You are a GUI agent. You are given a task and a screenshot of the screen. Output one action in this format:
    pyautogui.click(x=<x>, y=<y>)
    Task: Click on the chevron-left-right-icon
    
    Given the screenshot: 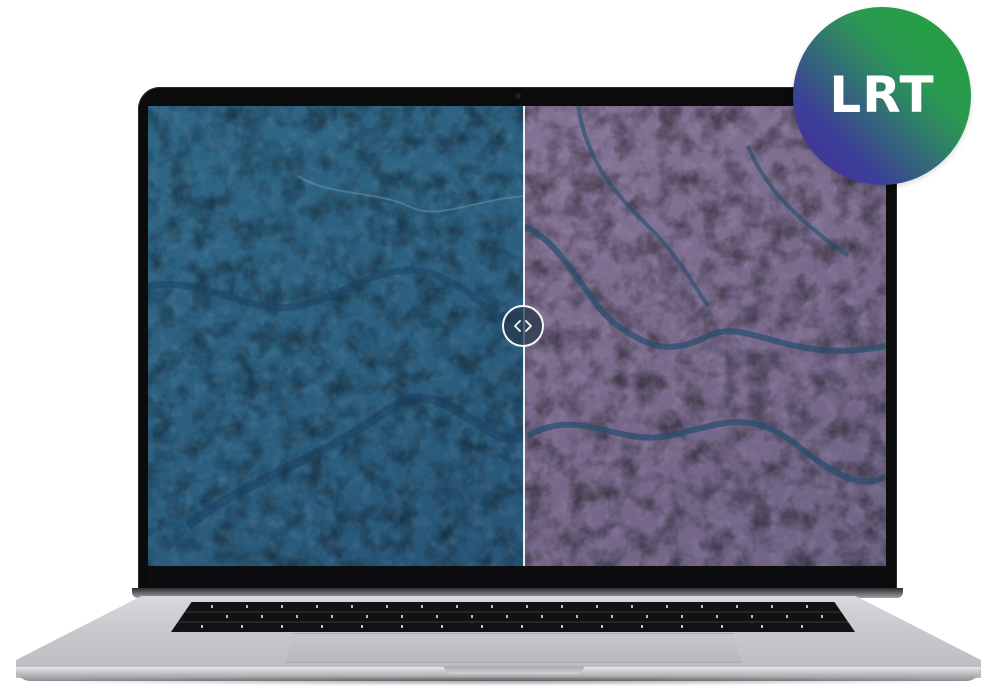 What is the action you would take?
    pyautogui.click(x=523, y=326)
    